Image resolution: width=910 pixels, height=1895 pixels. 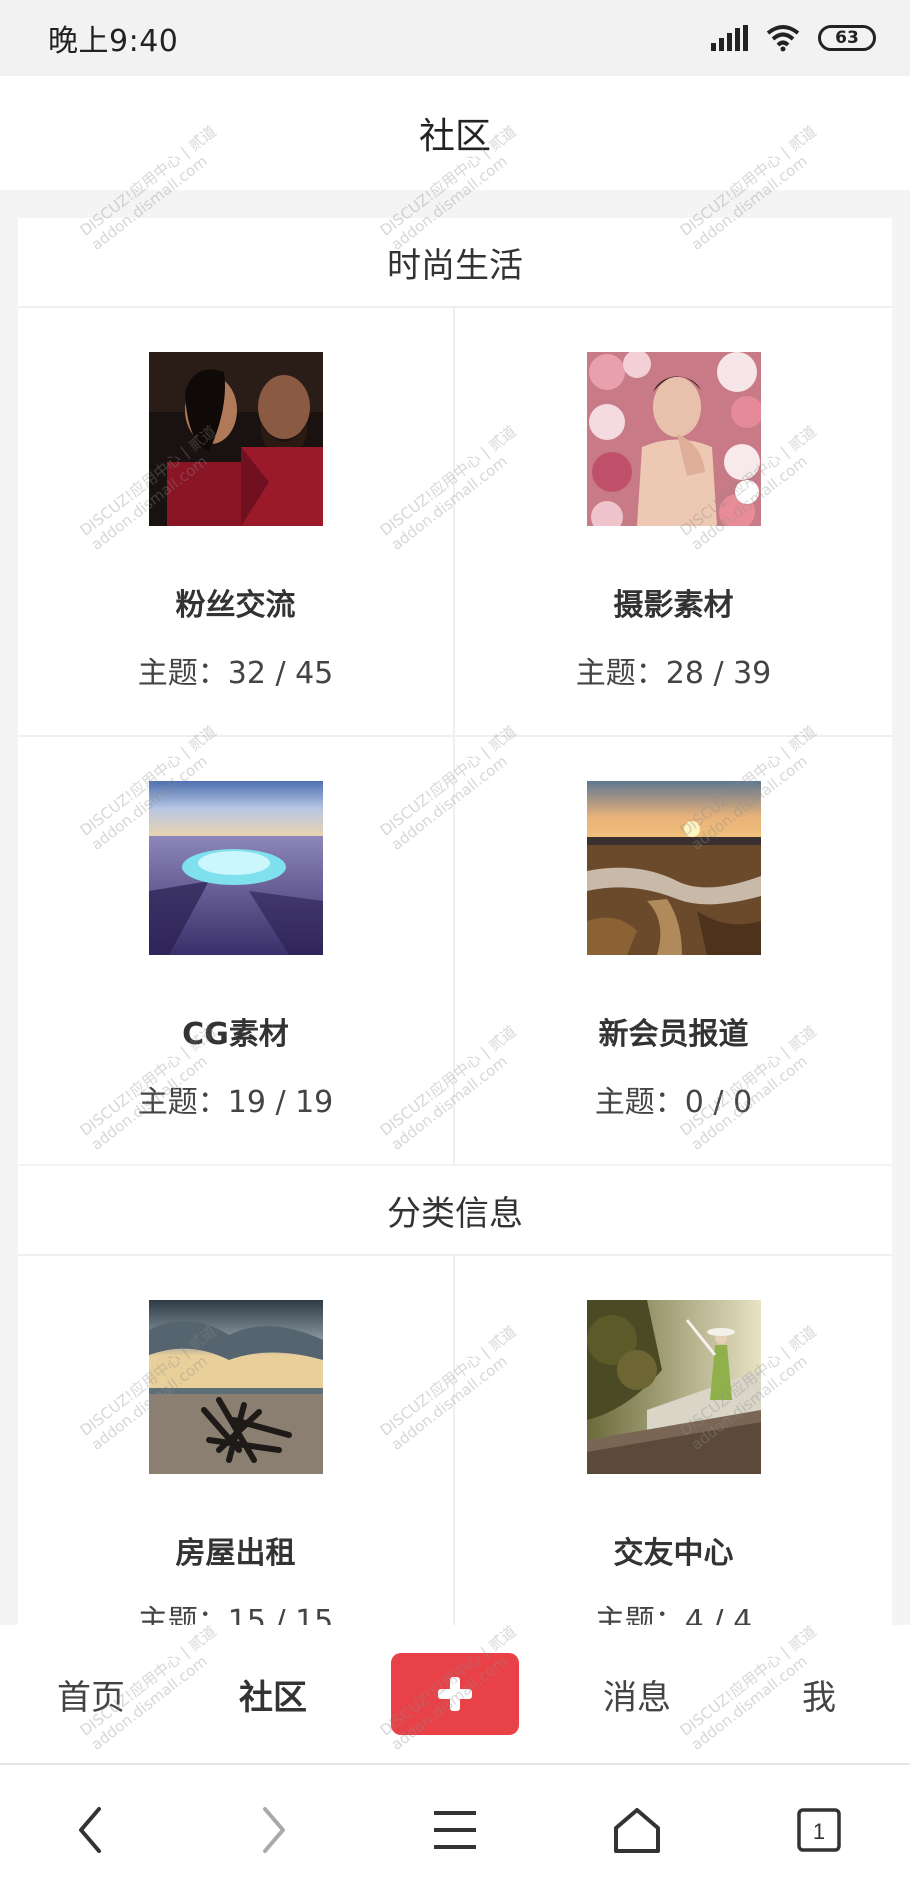 What do you see at coordinates (819, 1694) in the screenshot?
I see `tab-me: 我` at bounding box center [819, 1694].